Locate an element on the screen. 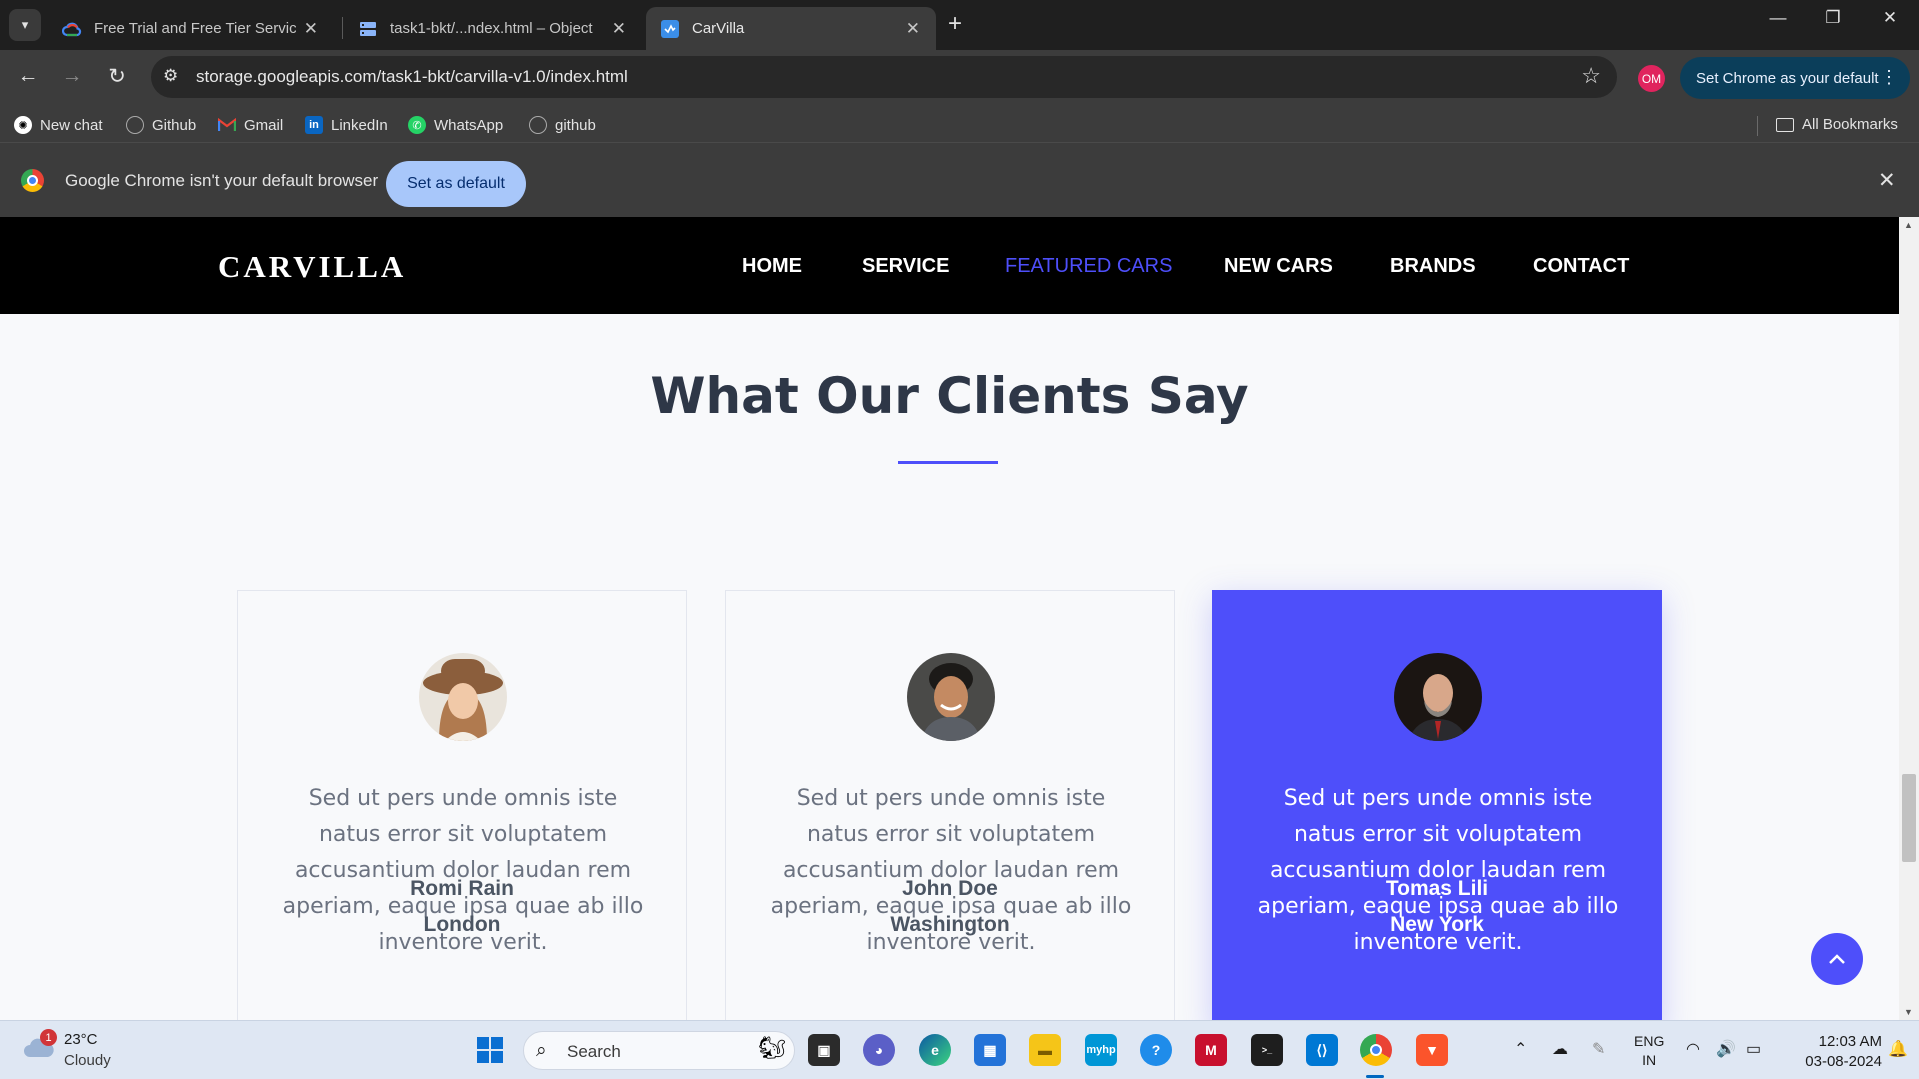 The width and height of the screenshot is (1919, 1079). nav-brands: BRANDS is located at coordinates (1433, 266).